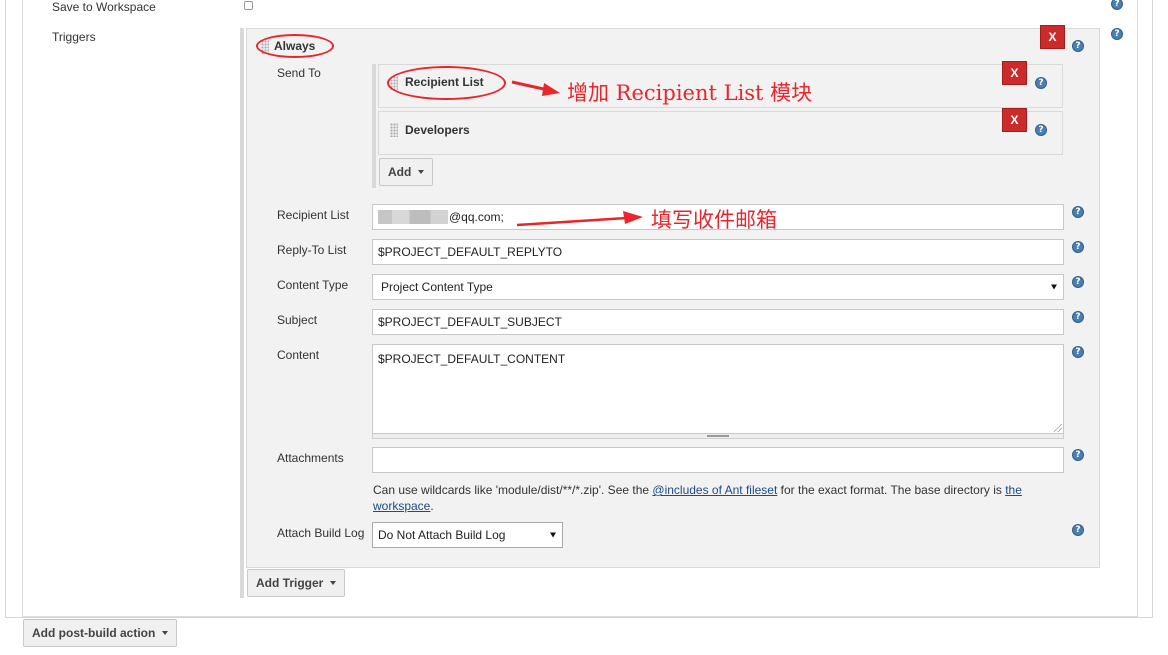 The image size is (1168, 655). Describe the element at coordinates (718, 287) in the screenshot. I see `content-type-select: Project Content Type` at that location.